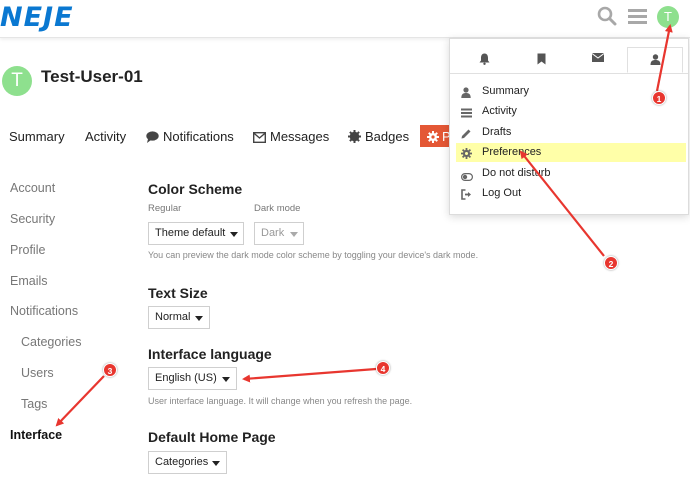 The height and width of the screenshot is (485, 690). What do you see at coordinates (152, 138) in the screenshot?
I see `comment-icon` at bounding box center [152, 138].